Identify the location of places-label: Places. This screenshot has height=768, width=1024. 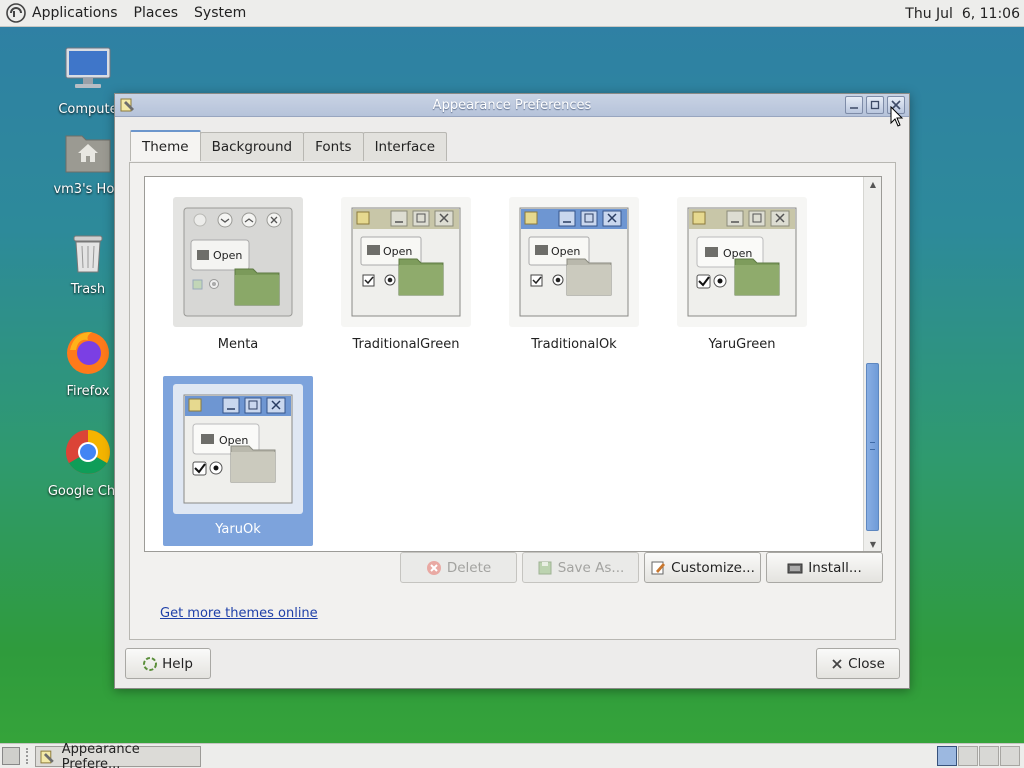
(156, 13).